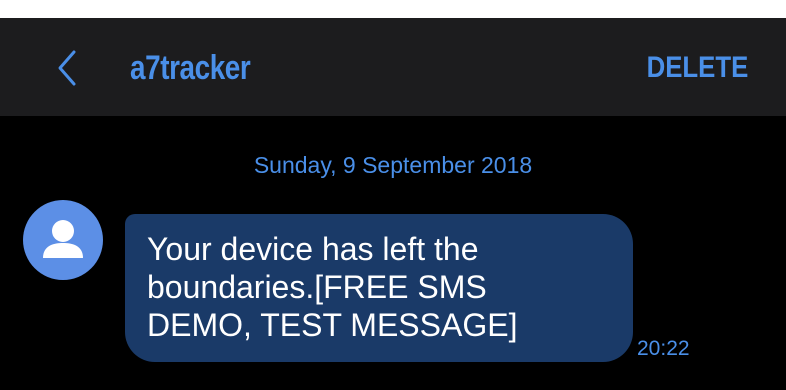 This screenshot has width=786, height=390. What do you see at coordinates (393, 165) in the screenshot?
I see `date-separator: Sunday, 9 September 2018` at bounding box center [393, 165].